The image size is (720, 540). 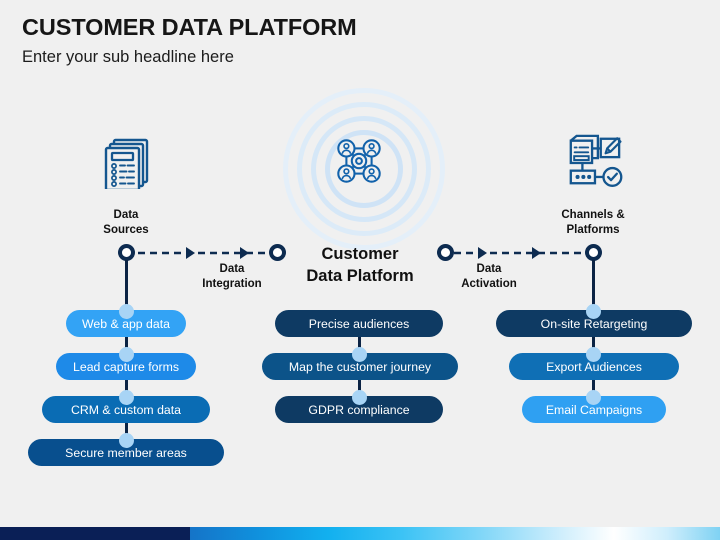 I want to click on data-integration-arrow, so click(x=202, y=253).